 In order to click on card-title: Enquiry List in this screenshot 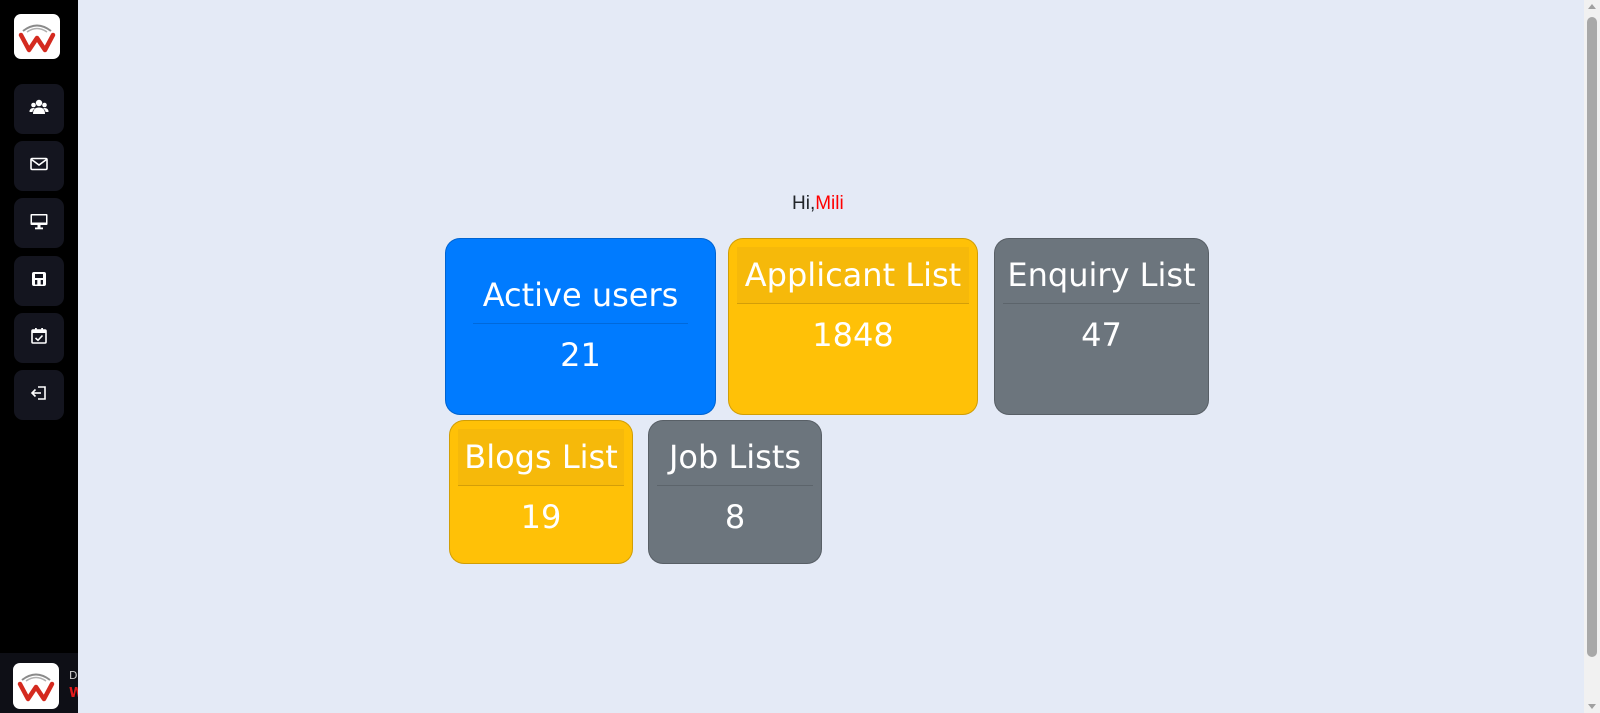, I will do `click(1101, 275)`.